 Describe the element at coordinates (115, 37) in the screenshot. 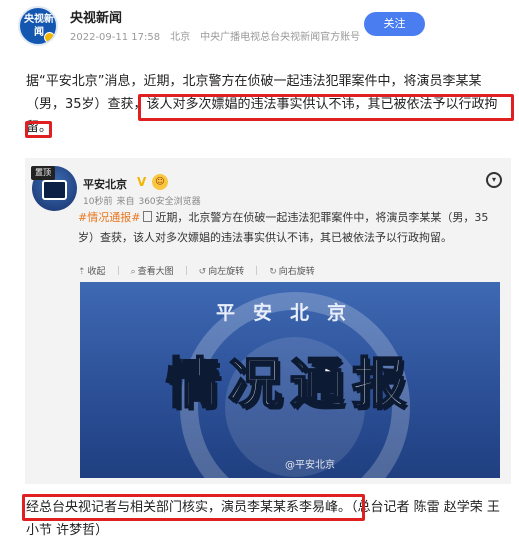

I see `post-date: 2022-09-11 17:58` at that location.